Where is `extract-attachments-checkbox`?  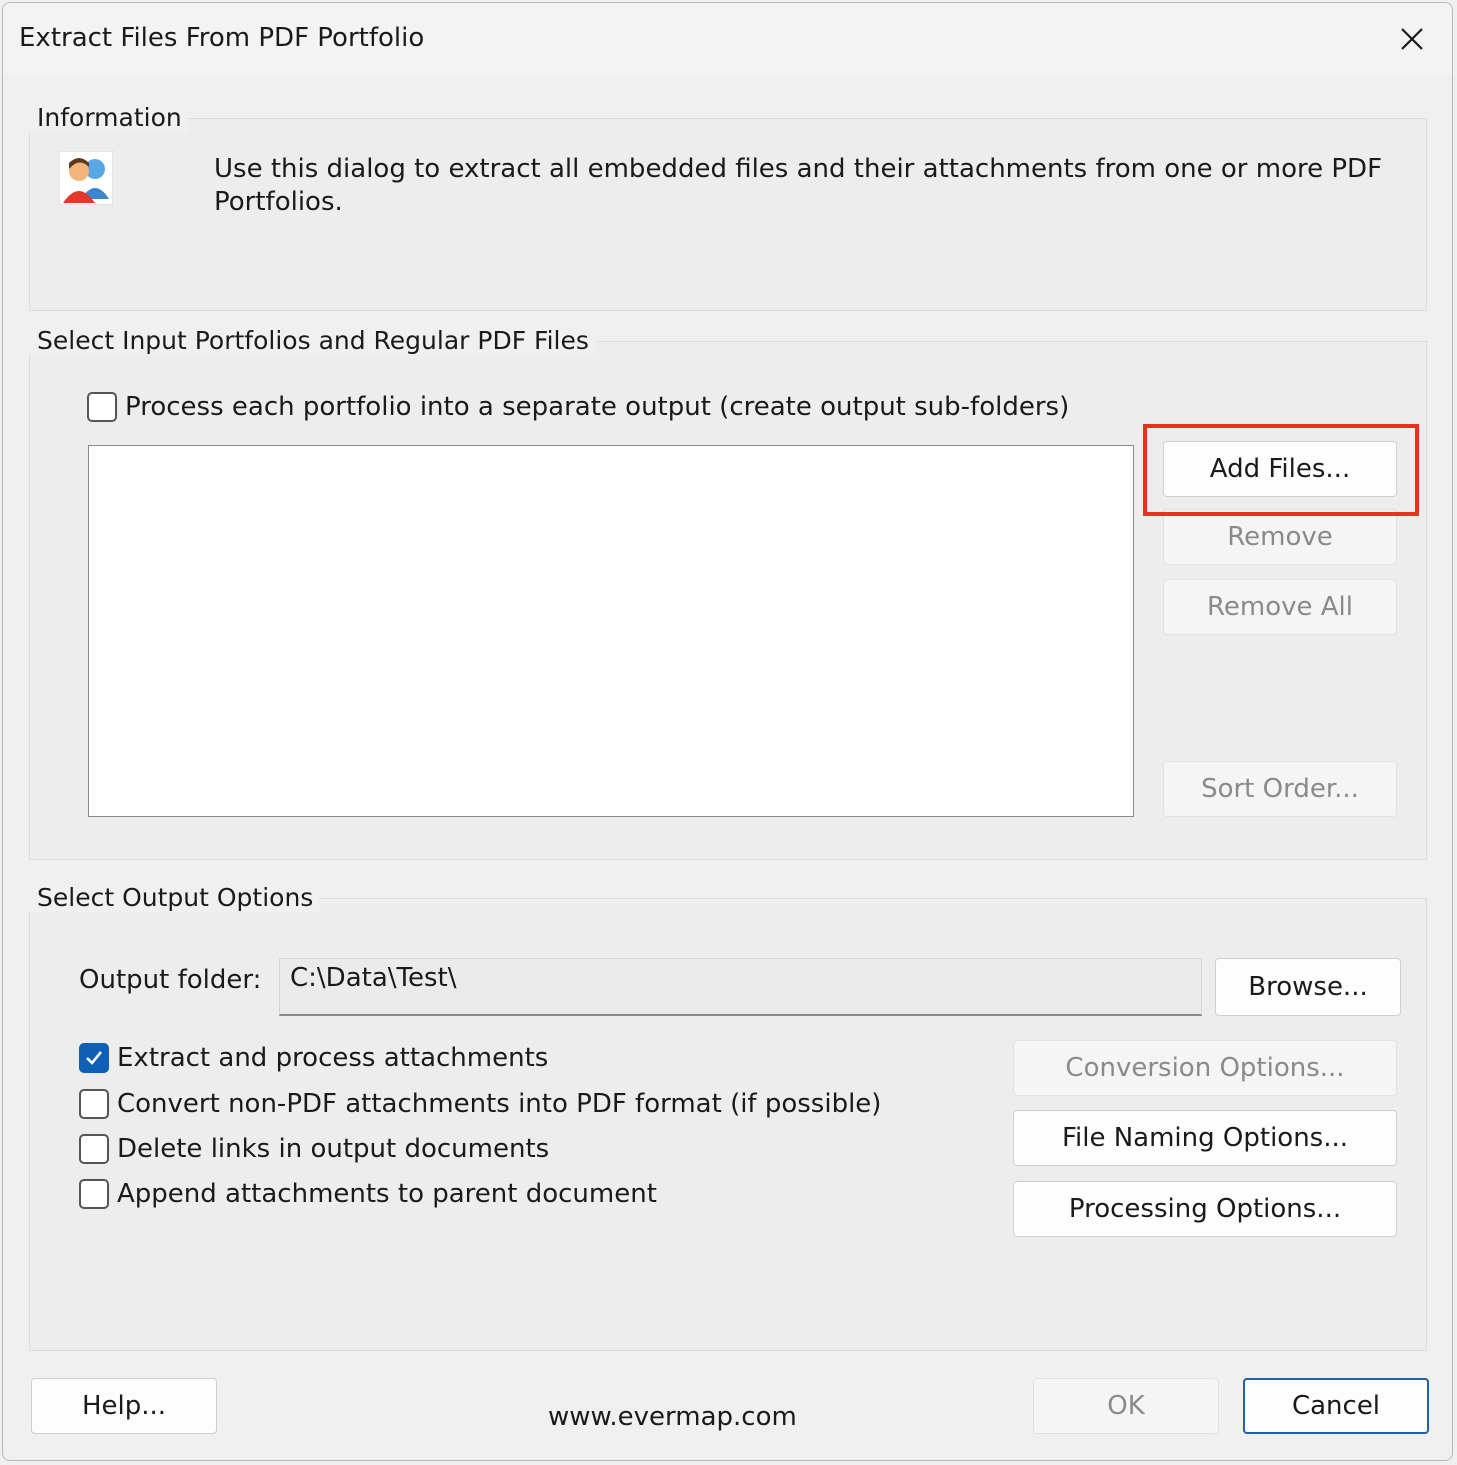 extract-attachments-checkbox is located at coordinates (94, 1058).